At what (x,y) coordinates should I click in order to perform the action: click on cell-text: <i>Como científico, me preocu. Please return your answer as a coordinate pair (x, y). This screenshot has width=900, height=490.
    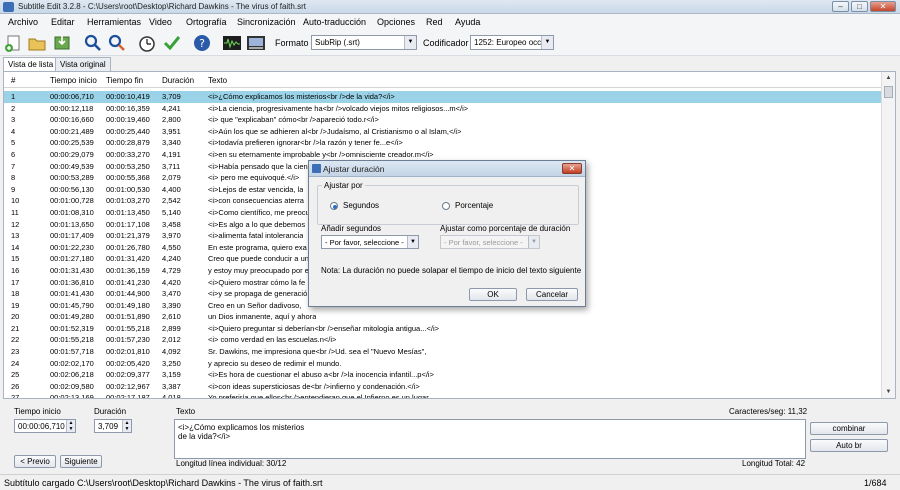
    Looking at the image, I should click on (259, 212).